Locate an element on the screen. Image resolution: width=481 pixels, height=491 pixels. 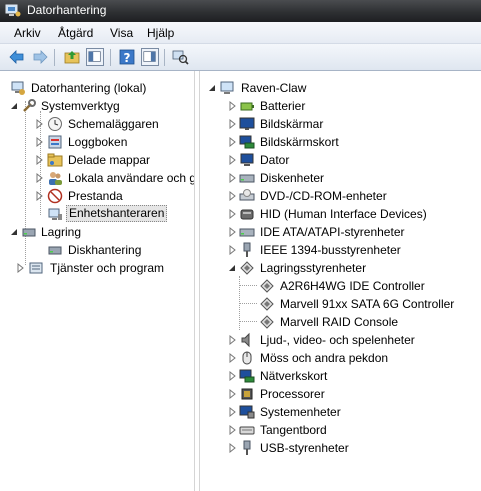
disk-drive-icon is located at coordinates (247, 178).